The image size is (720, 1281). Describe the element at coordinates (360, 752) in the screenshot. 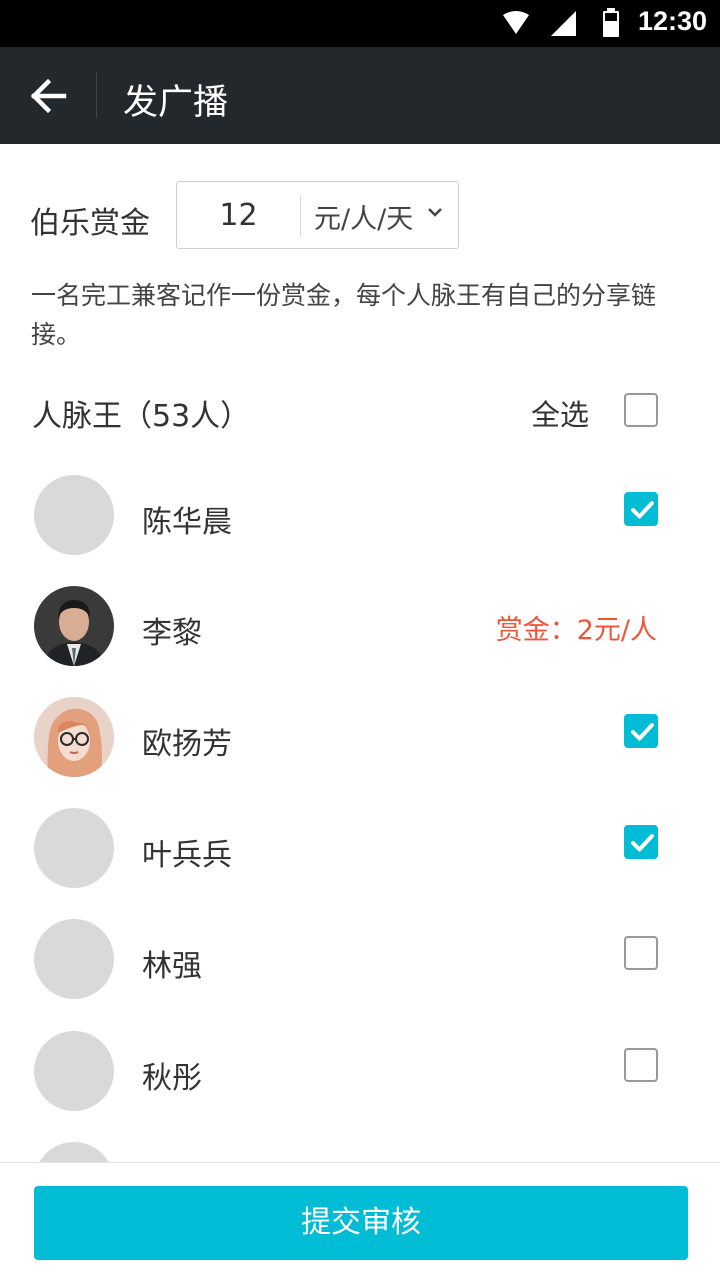

I see `contact-row: 欧扬芳` at that location.